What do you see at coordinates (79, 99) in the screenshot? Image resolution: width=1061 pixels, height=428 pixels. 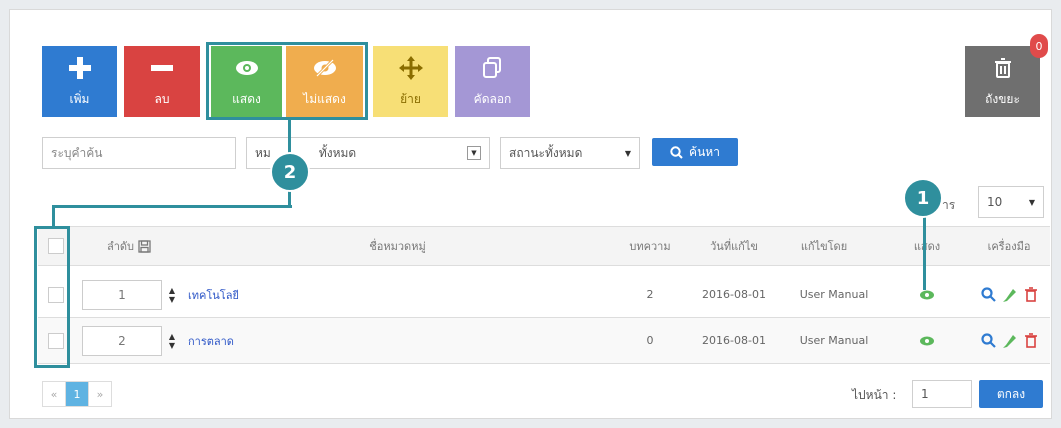 I see `add-button-label: เพิ่ม` at bounding box center [79, 99].